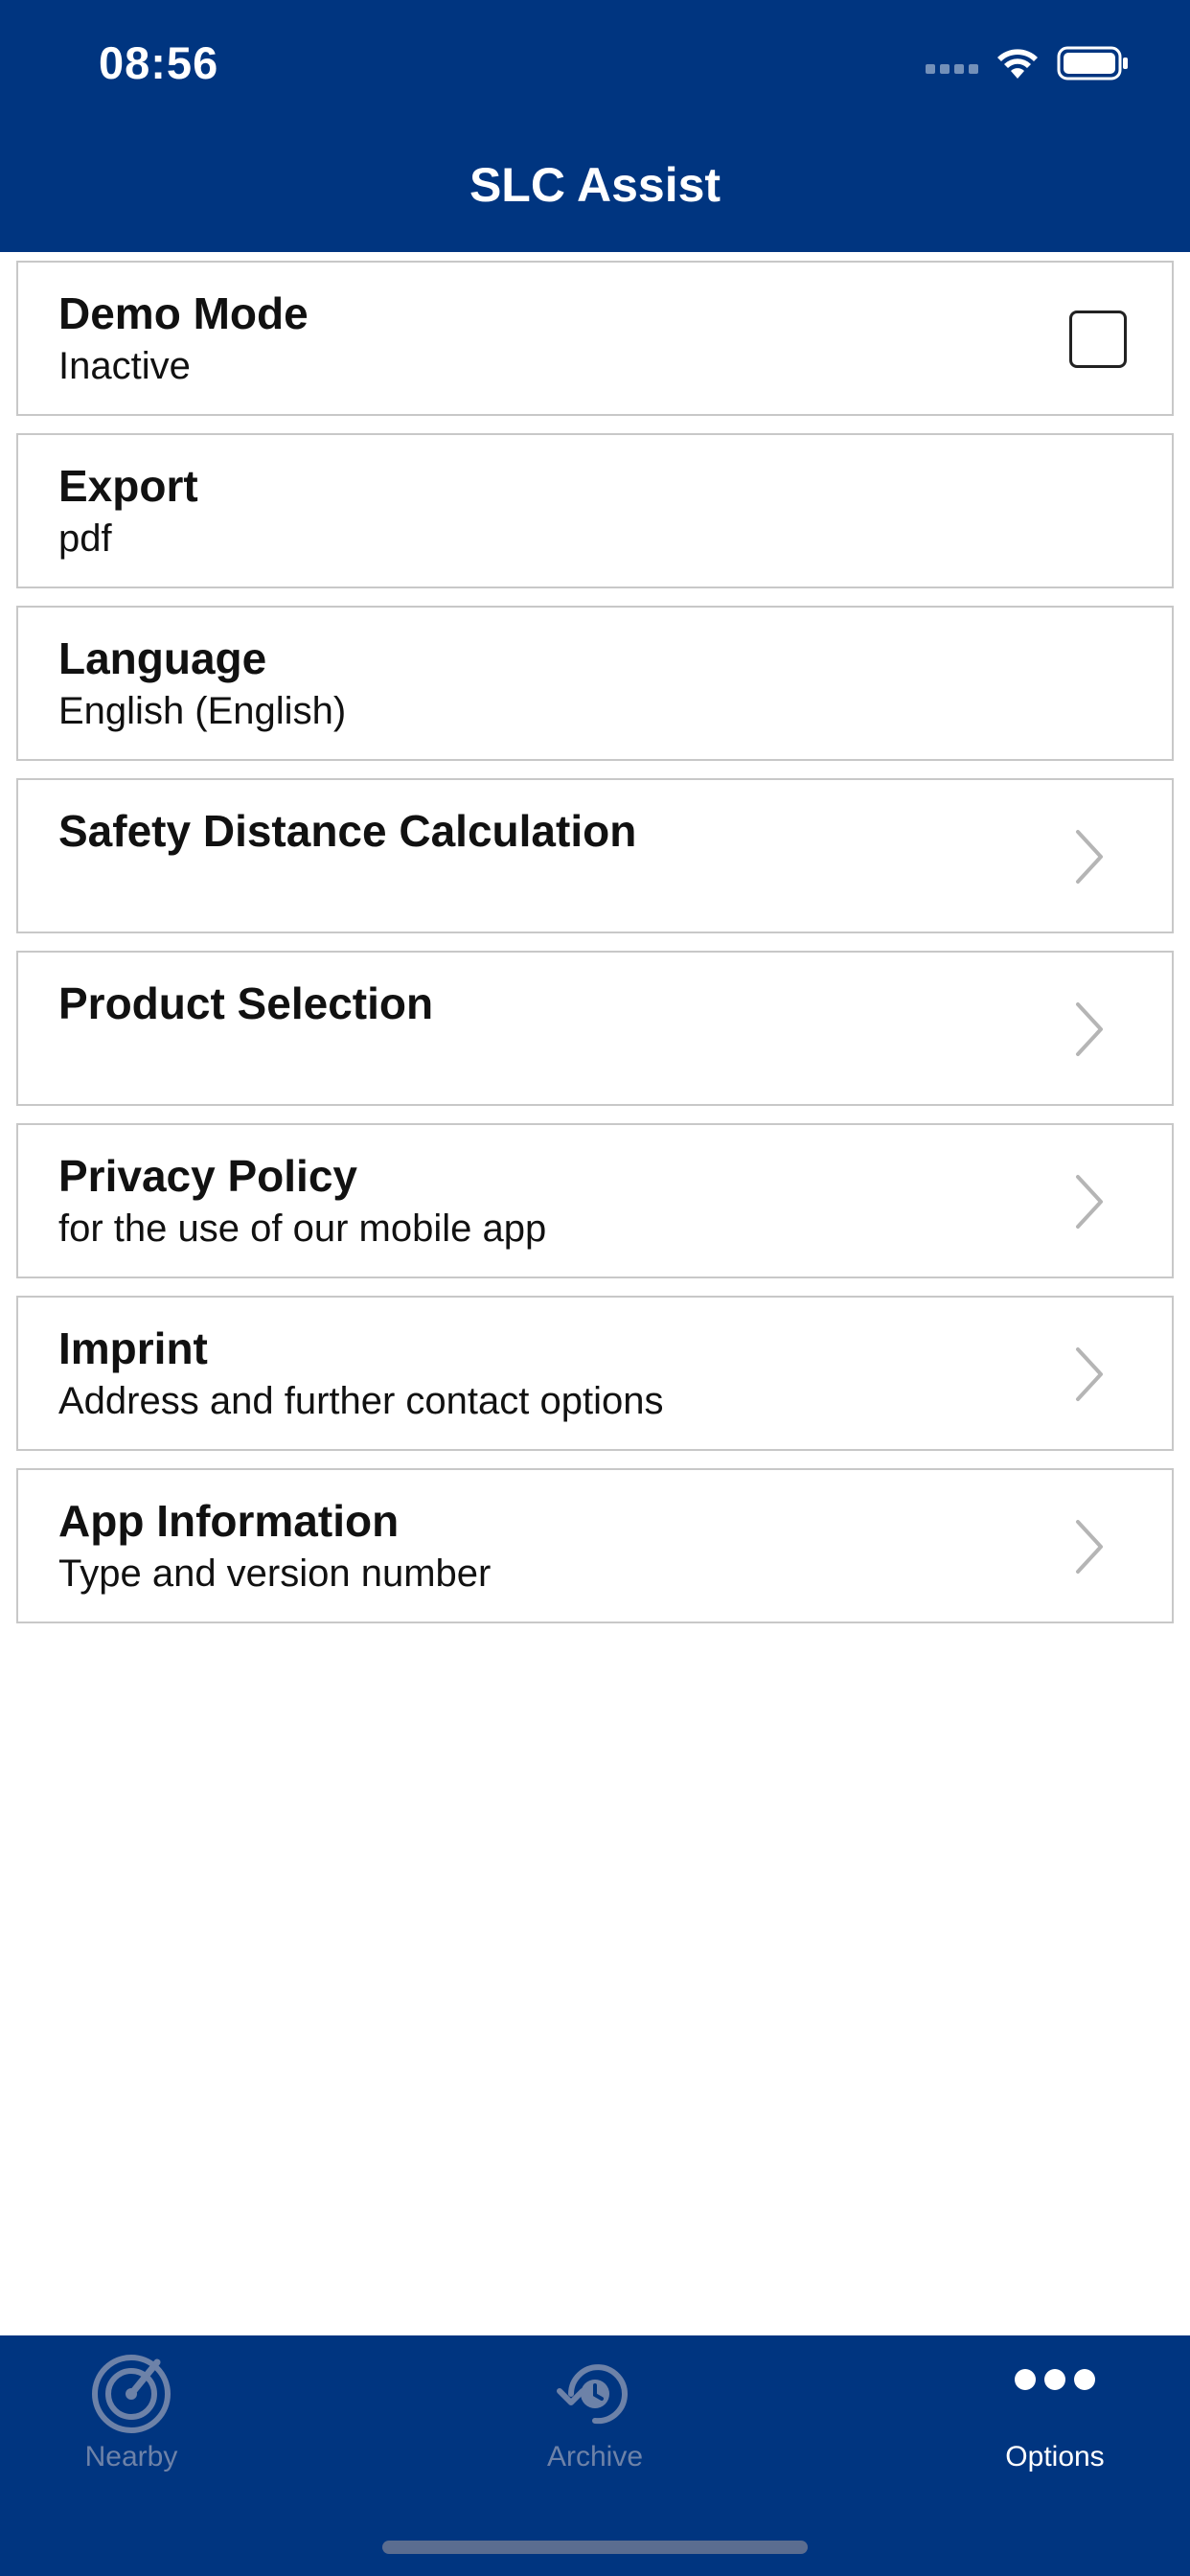 This screenshot has height=2576, width=1190. I want to click on tab-nearby: Nearby, so click(137, 2403).